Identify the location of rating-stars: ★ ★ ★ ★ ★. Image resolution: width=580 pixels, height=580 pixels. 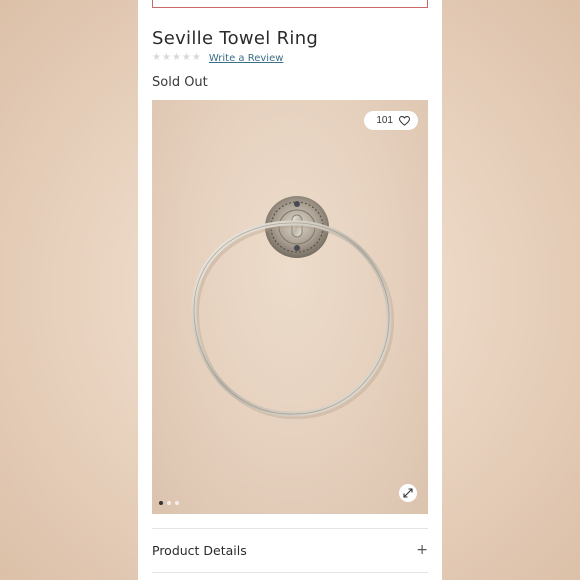
(176, 58).